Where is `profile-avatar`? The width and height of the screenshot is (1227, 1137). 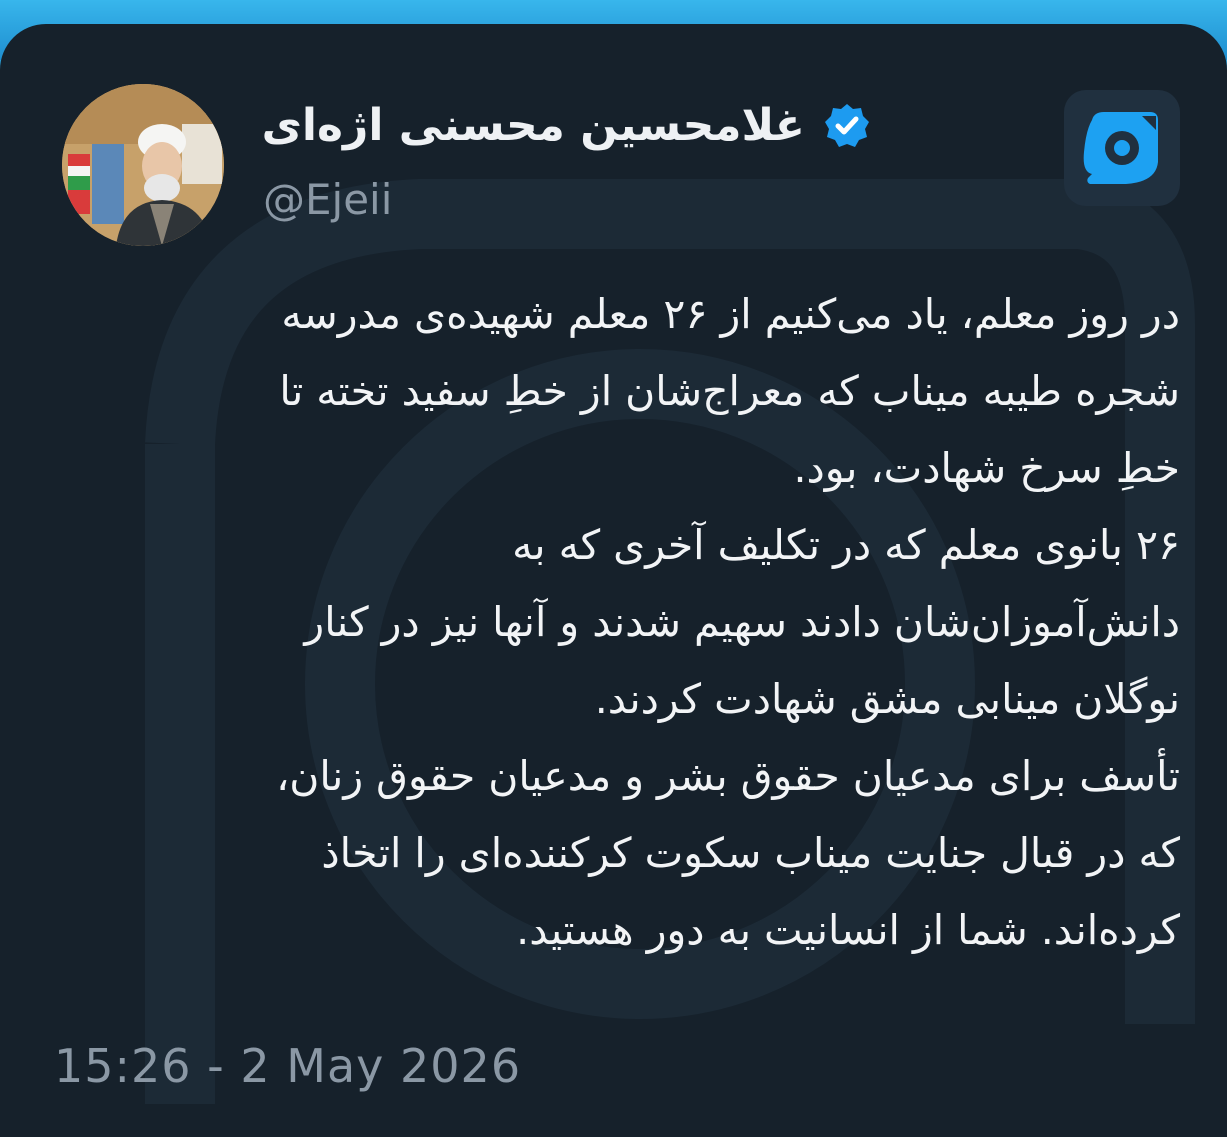 profile-avatar is located at coordinates (143, 165).